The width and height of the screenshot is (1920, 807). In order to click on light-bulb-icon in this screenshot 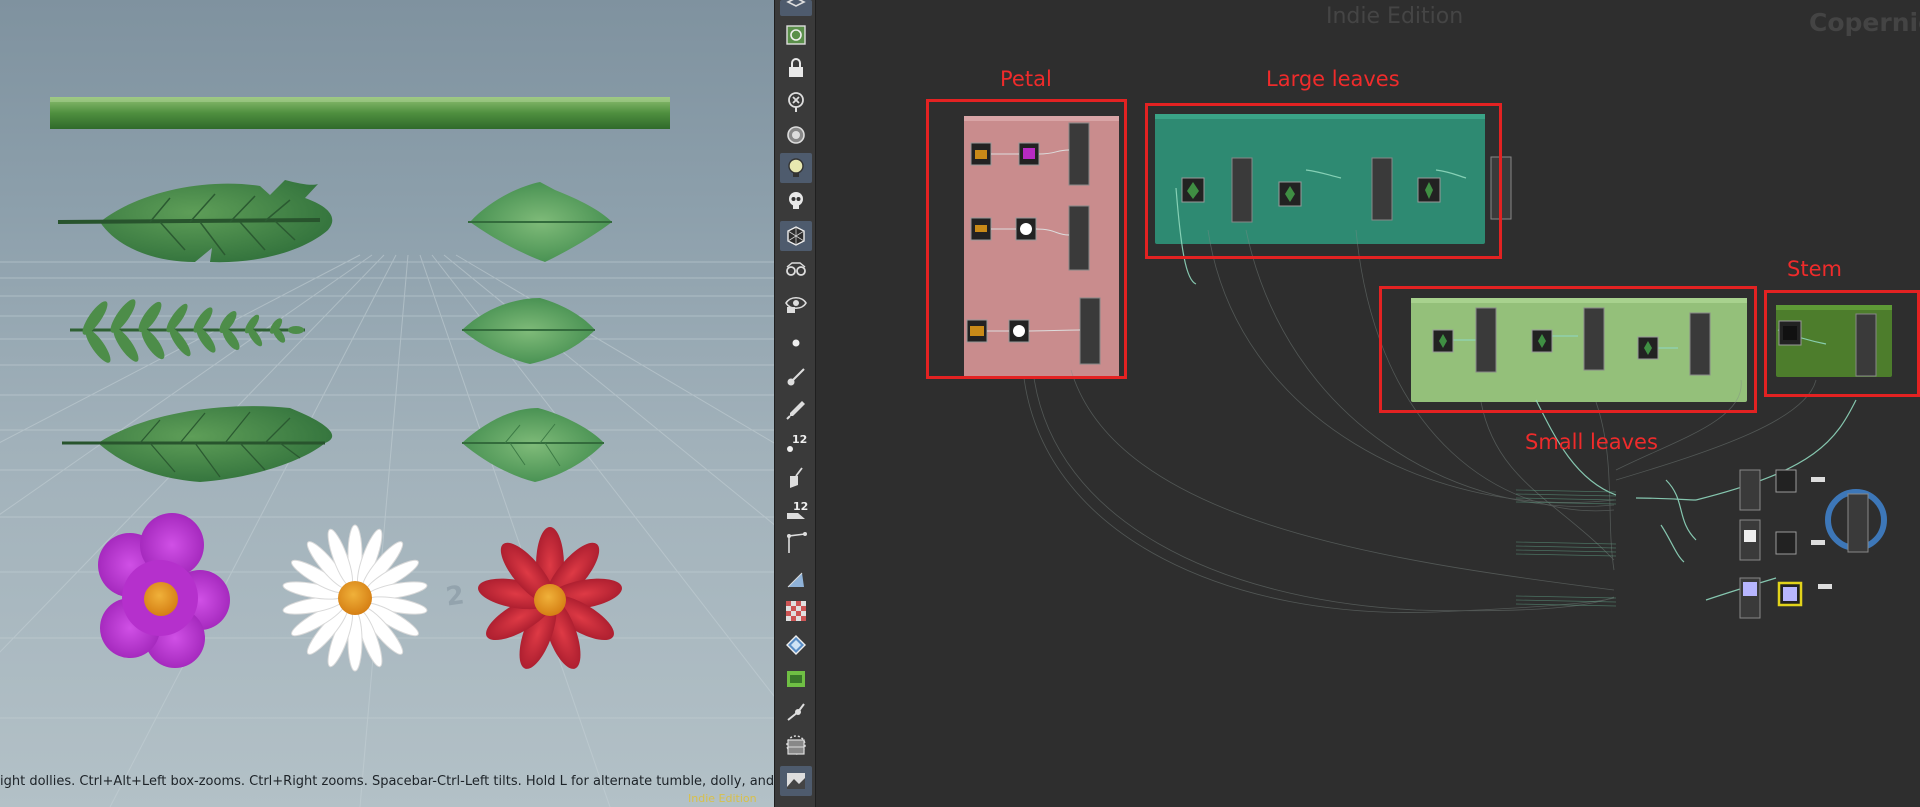, I will do `click(796, 136)`.